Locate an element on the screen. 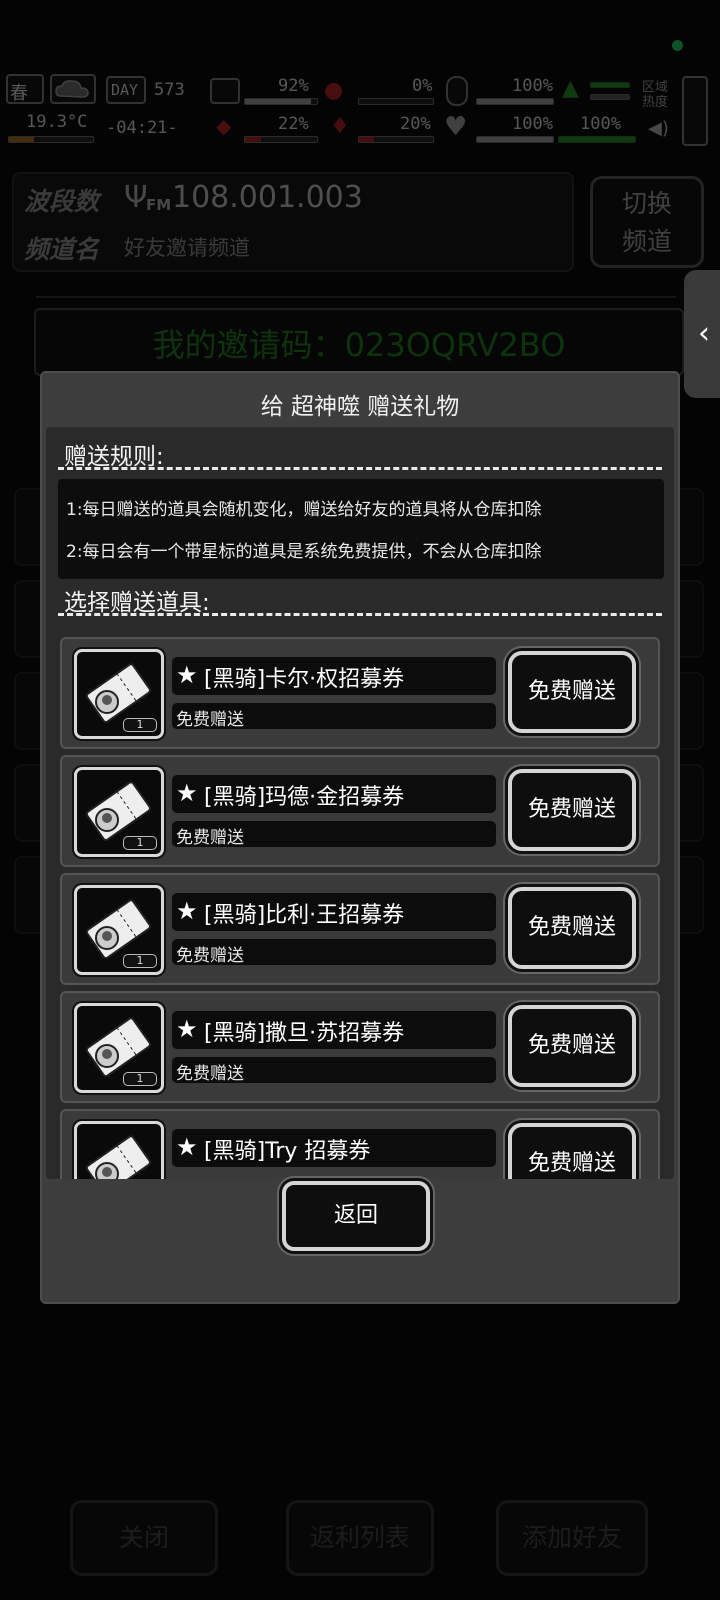 The height and width of the screenshot is (1600, 720). temperature-bar is located at coordinates (51, 139).